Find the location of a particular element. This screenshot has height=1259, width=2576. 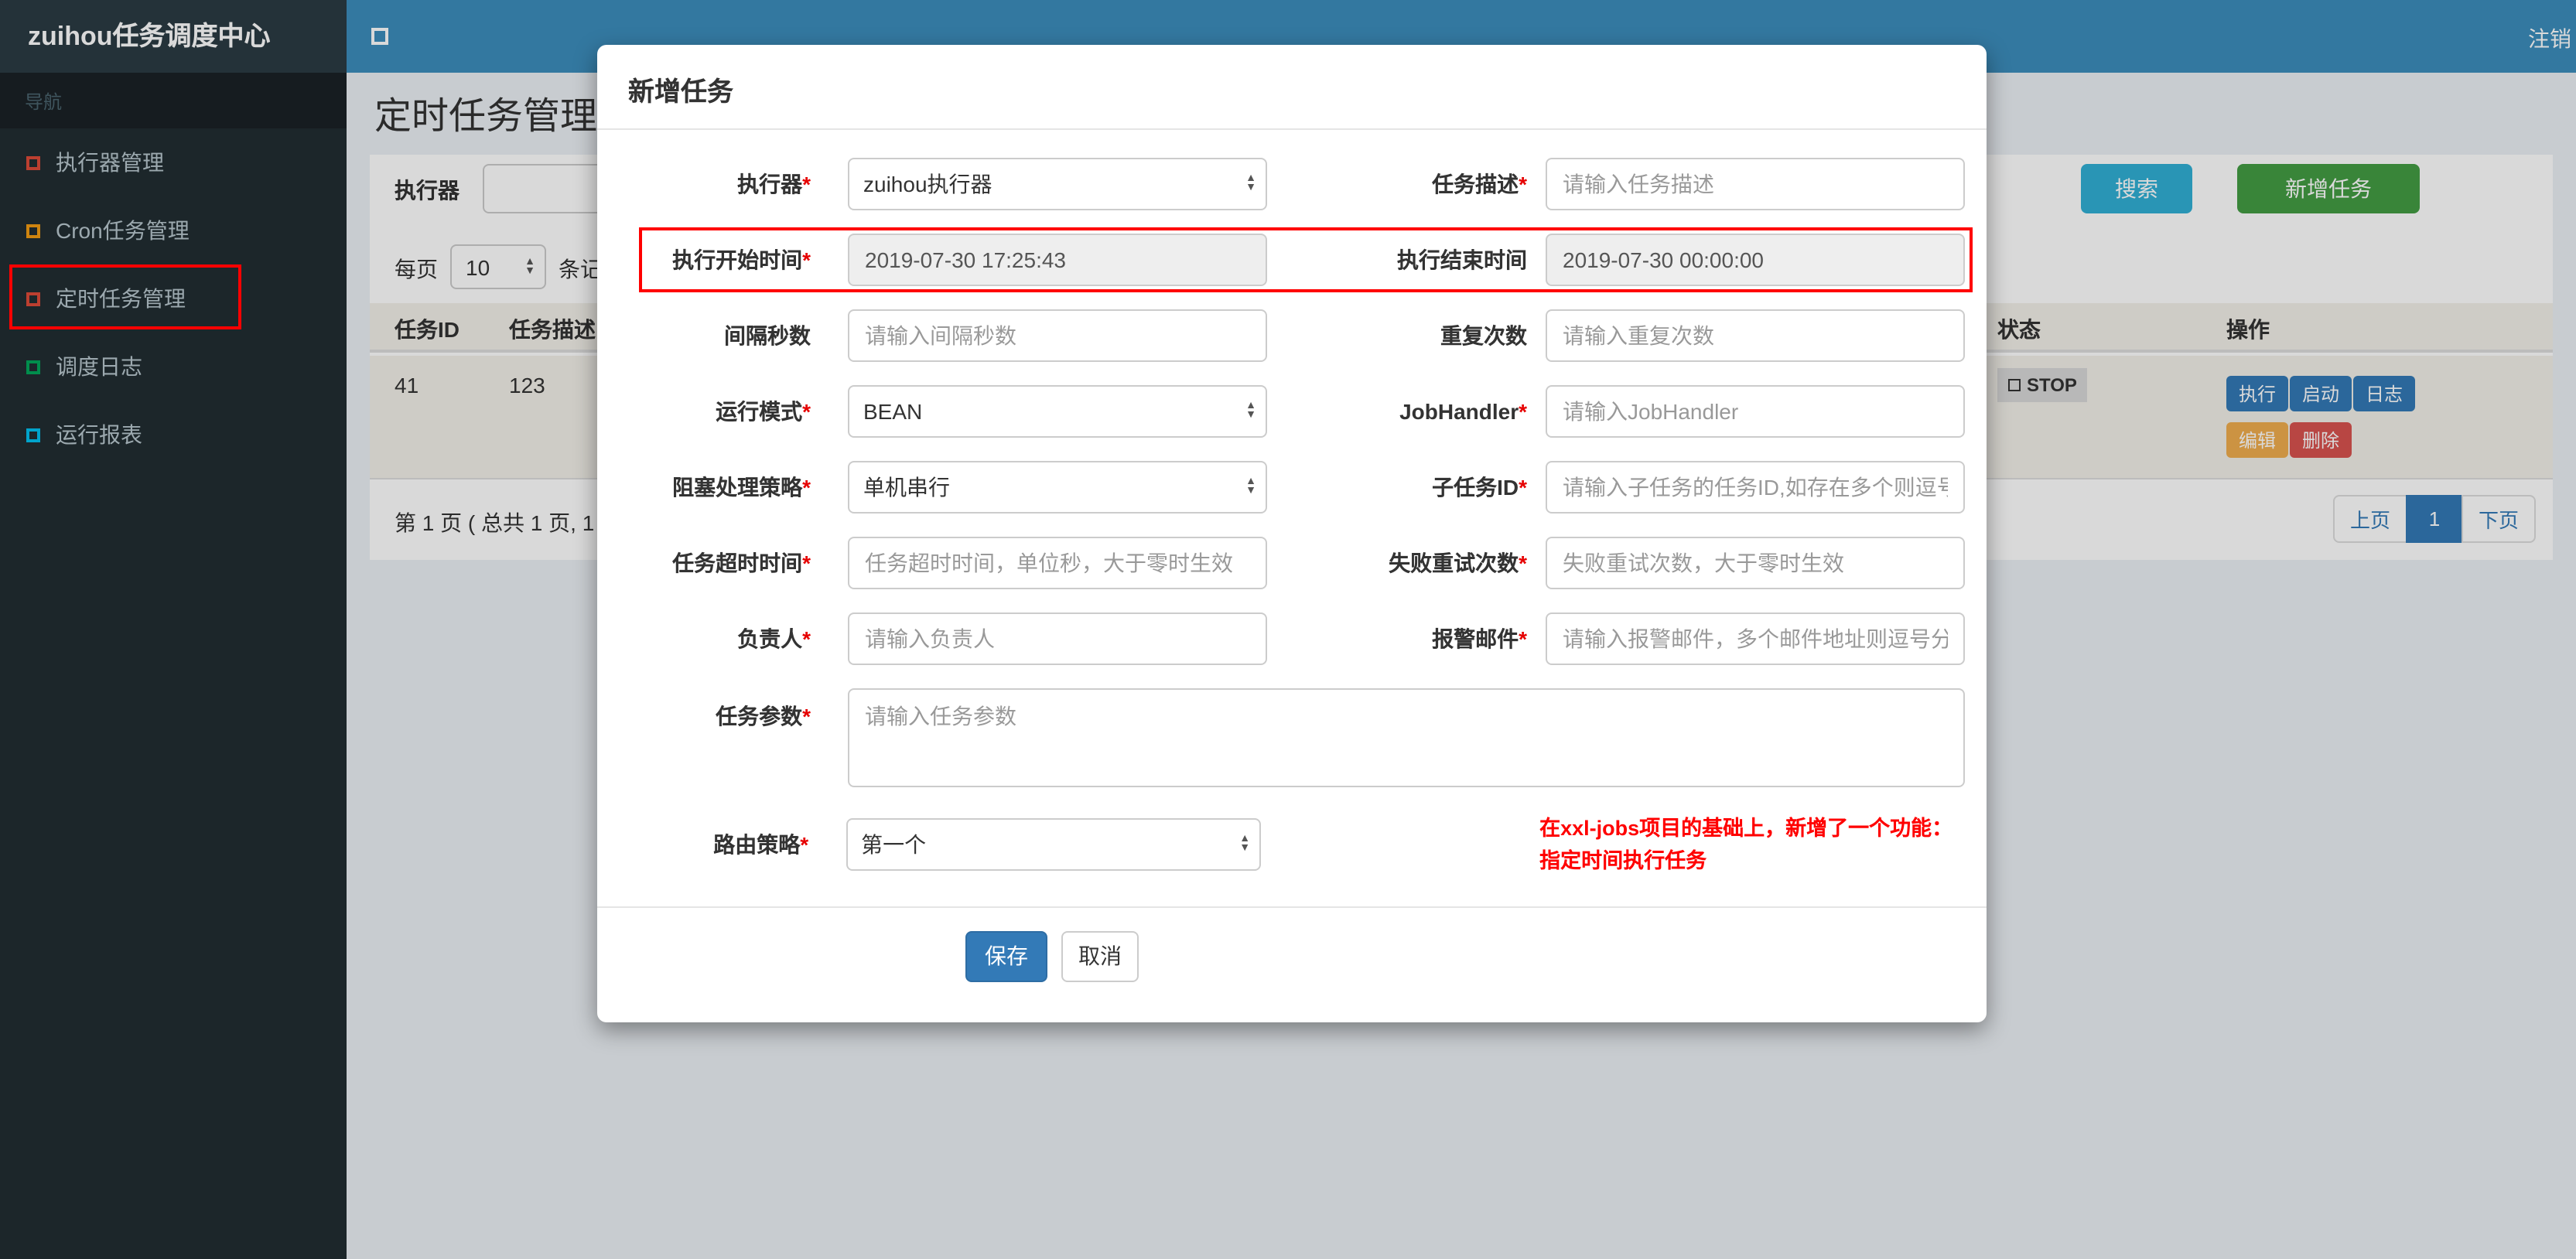

field-label-executor: 执行器* is located at coordinates (774, 184).